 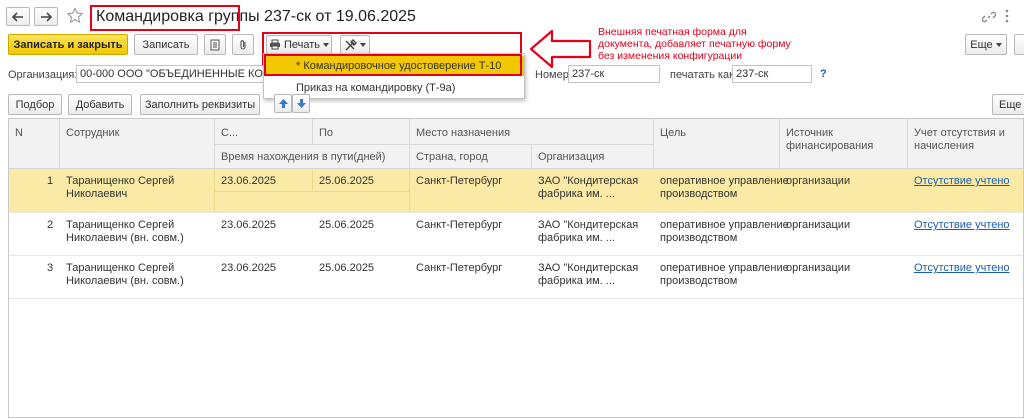 I want to click on arrow-down-icon, so click(x=301, y=103).